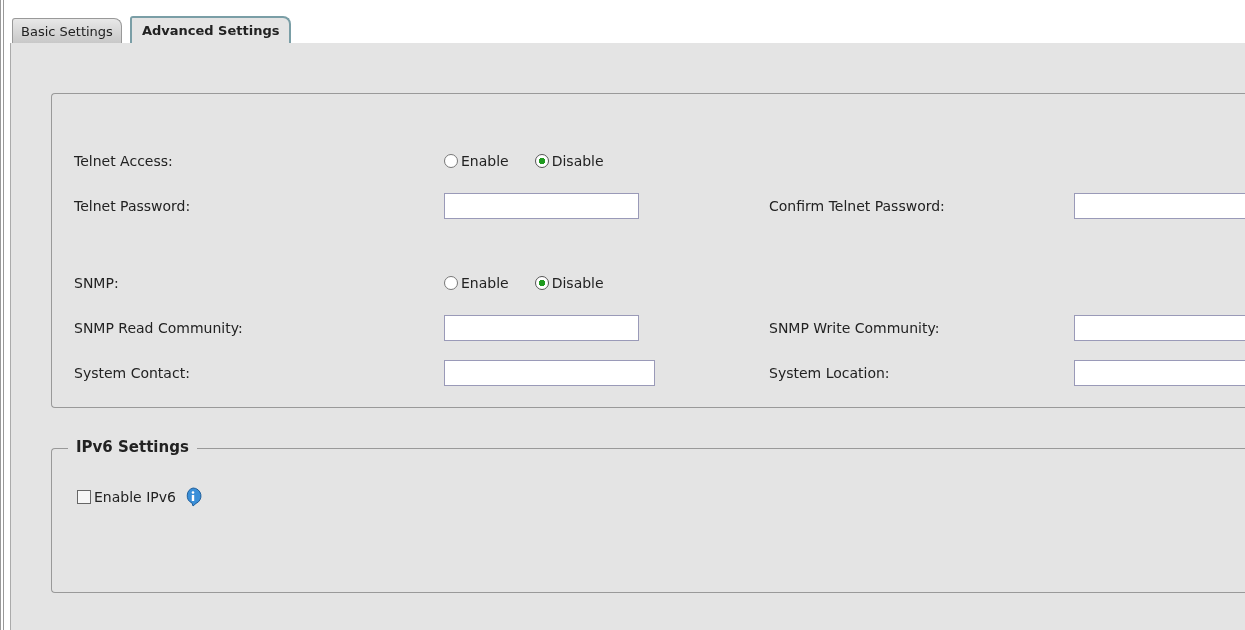 This screenshot has height=630, width=1245. I want to click on field-label: Telnet Password:, so click(133, 205).